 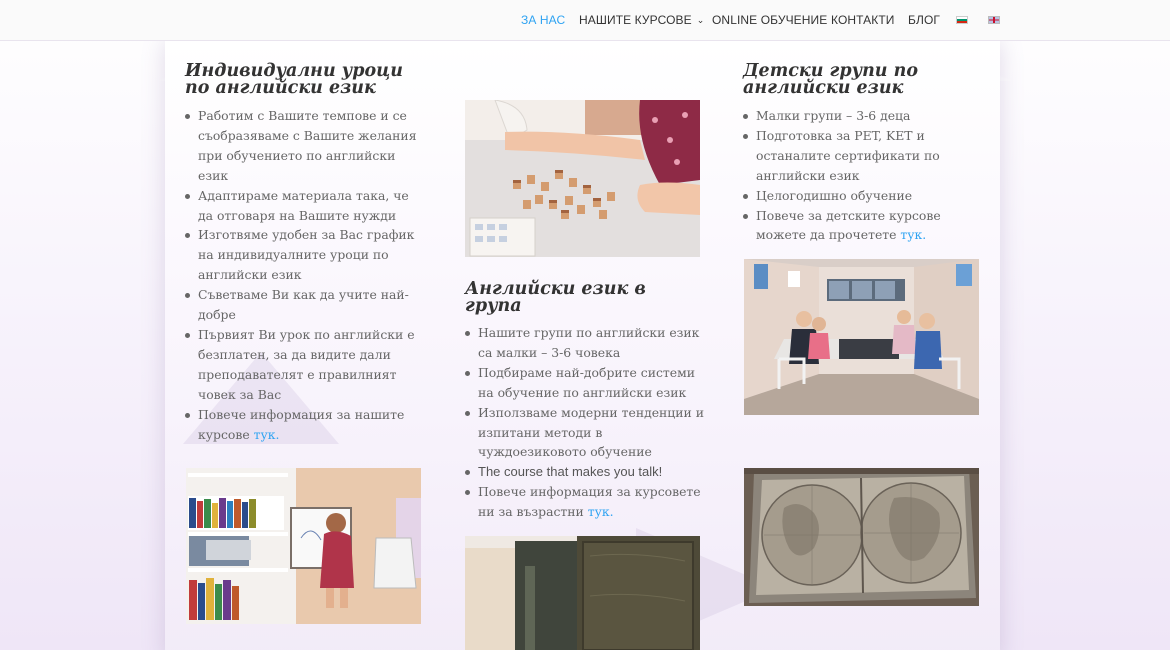 I want to click on nav-item-about: ЗА НАС, so click(x=543, y=20).